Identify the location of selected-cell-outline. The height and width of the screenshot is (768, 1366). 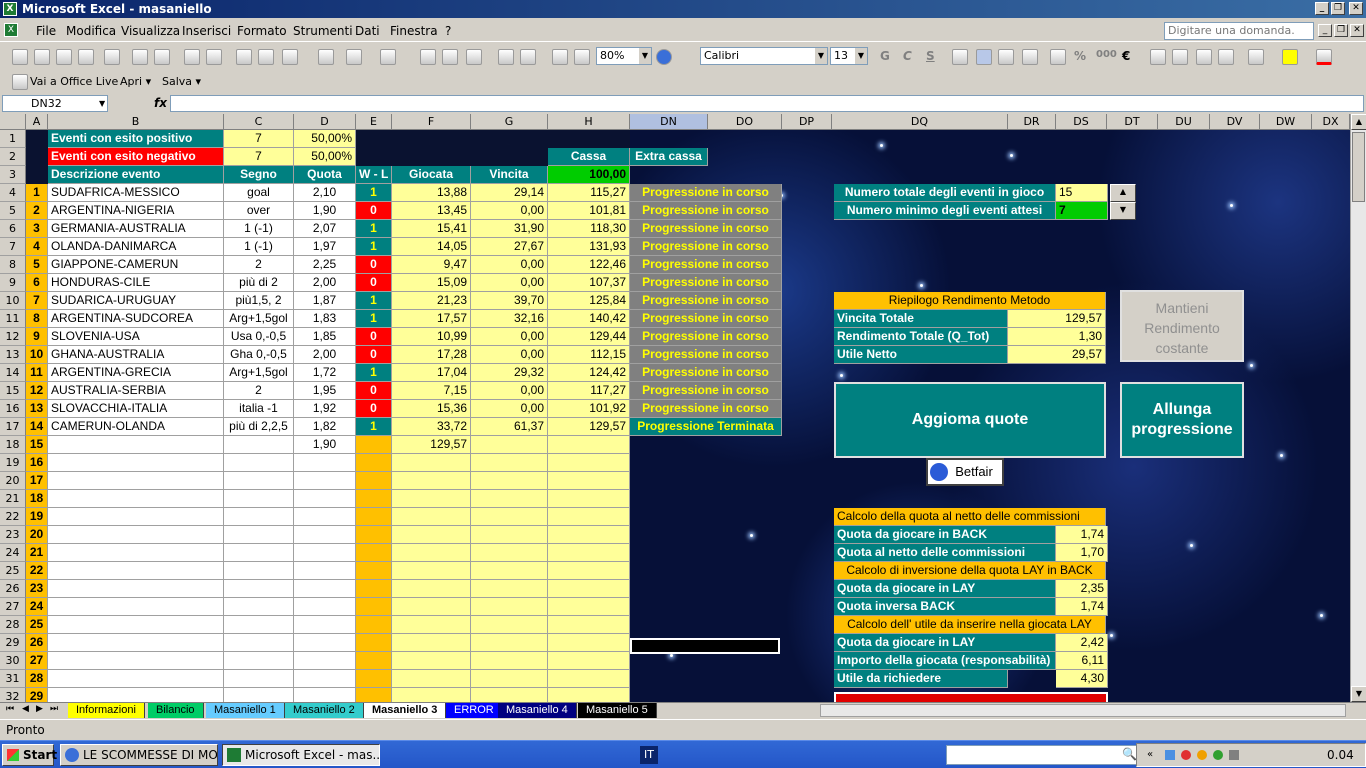
(705, 646).